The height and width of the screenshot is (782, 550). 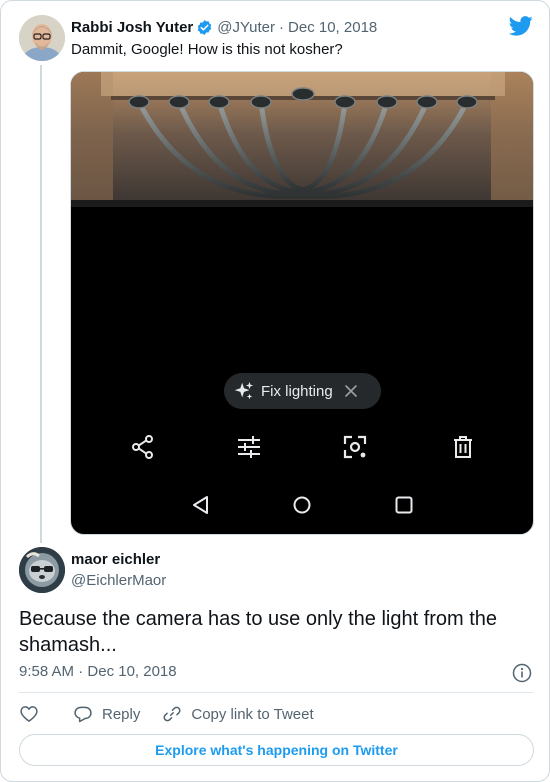 I want to click on fix-lighting-chip: Fix lighting, so click(x=302, y=391).